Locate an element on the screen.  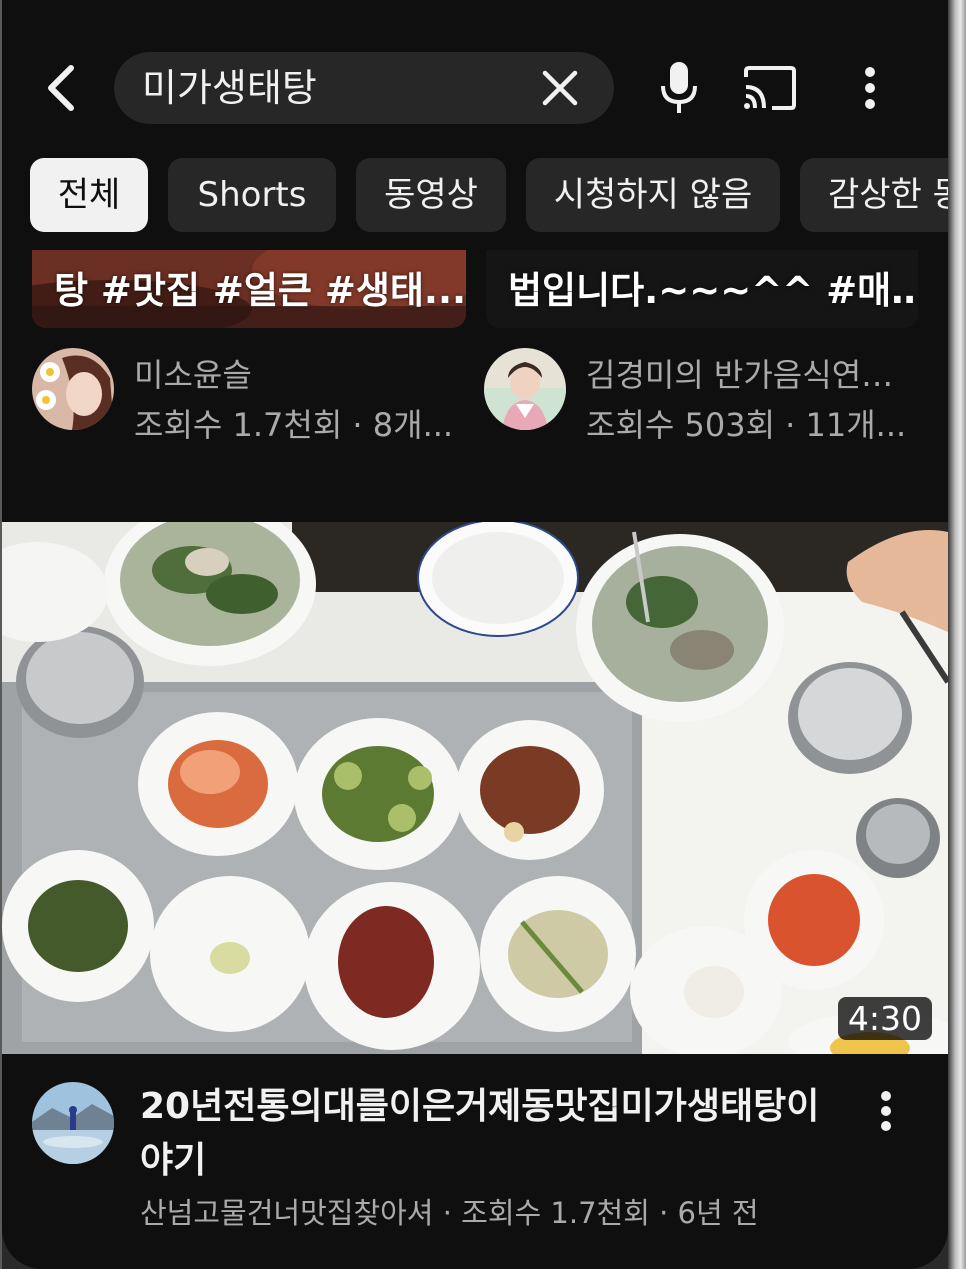
clear-search-button is located at coordinates (560, 88).